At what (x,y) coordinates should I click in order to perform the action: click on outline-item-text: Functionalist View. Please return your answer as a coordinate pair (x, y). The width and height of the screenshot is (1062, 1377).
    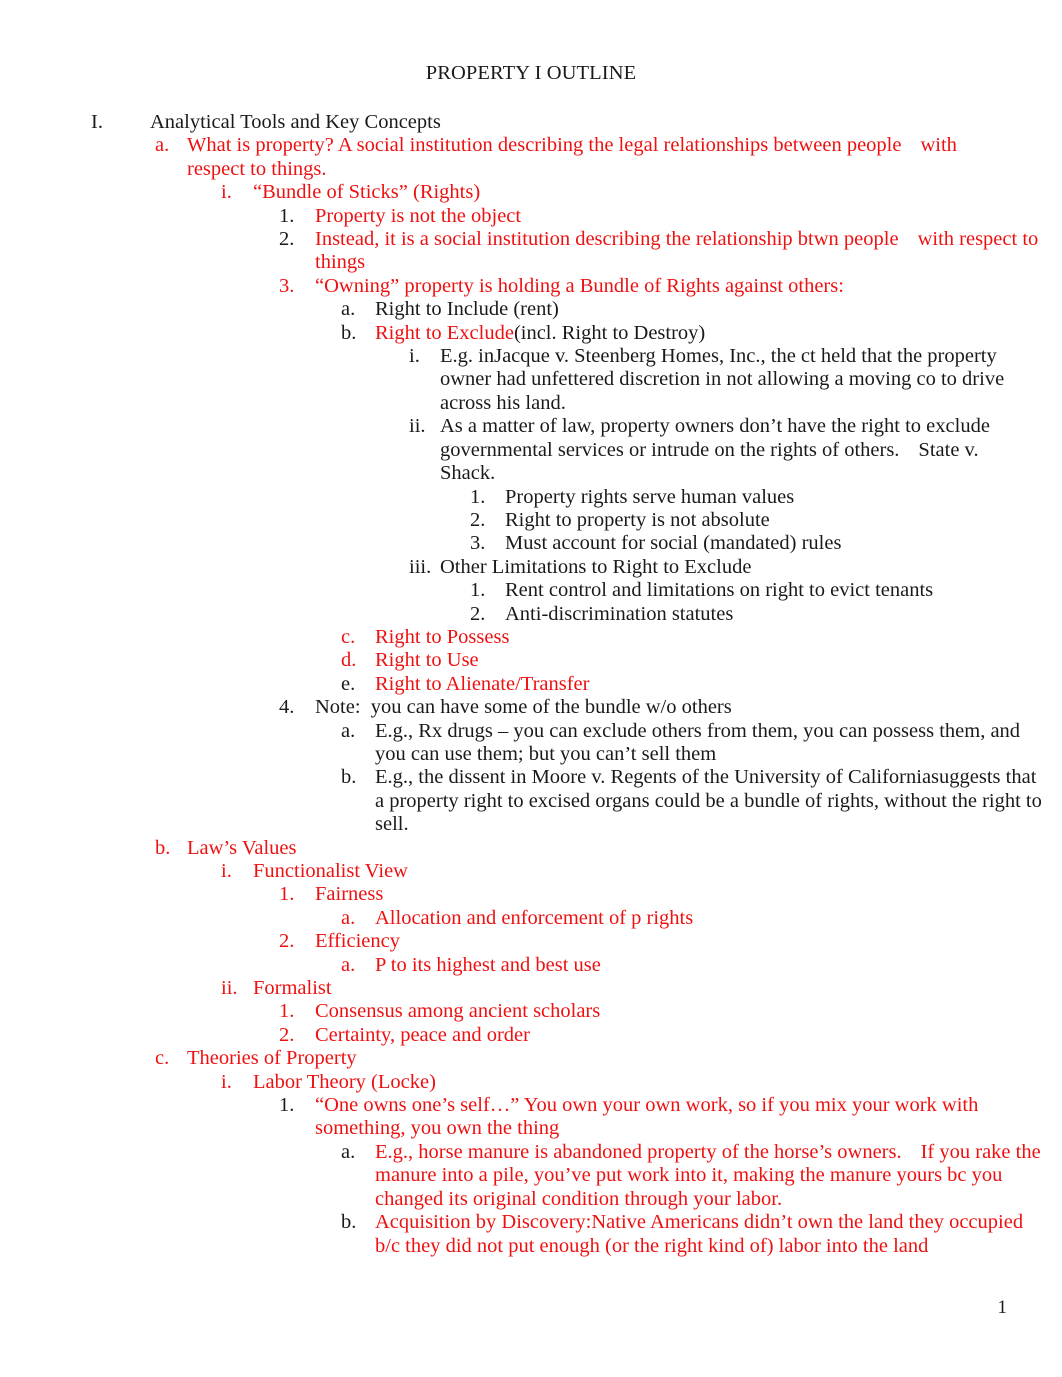
    Looking at the image, I should click on (330, 871).